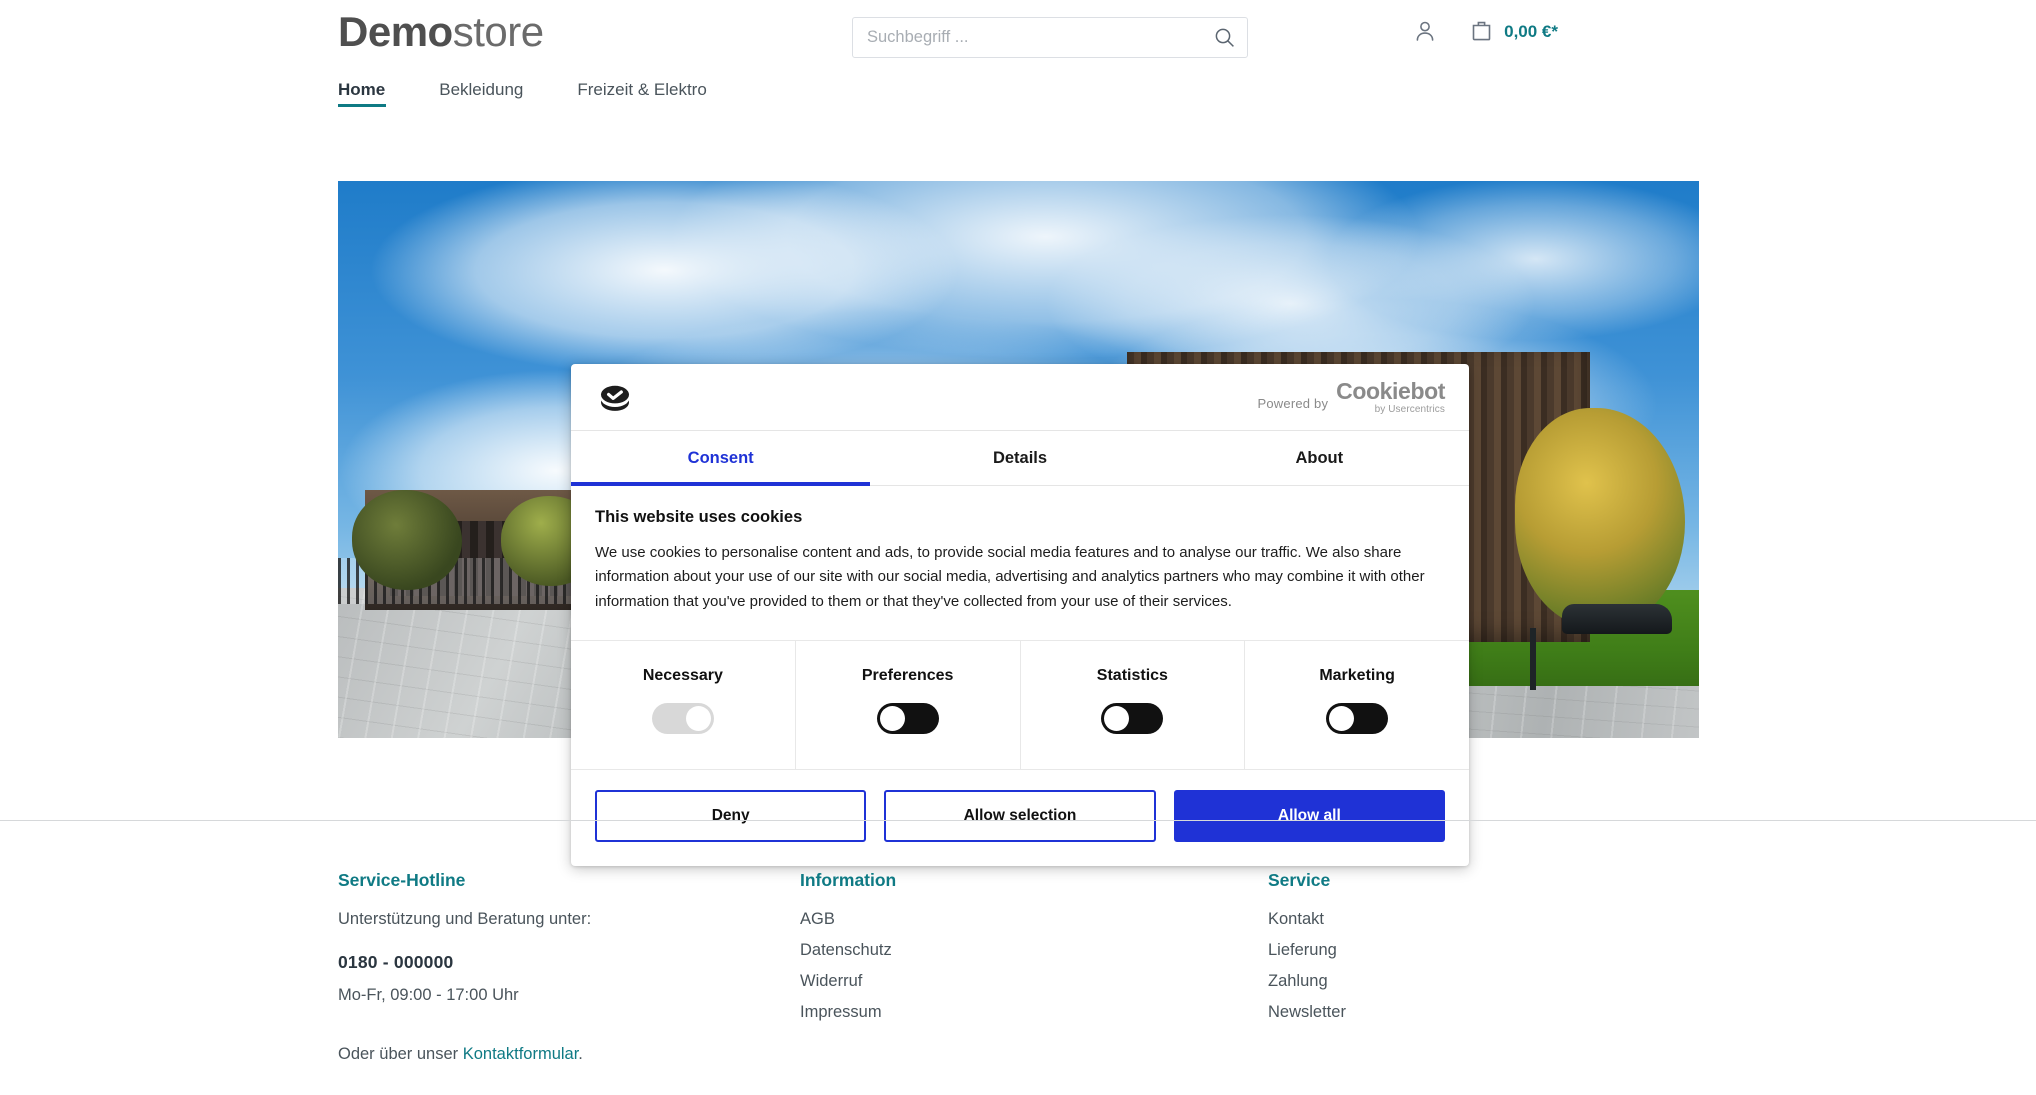 The width and height of the screenshot is (2036, 1095). What do you see at coordinates (1390, 390) in the screenshot?
I see `cookiebot-name: Cookiebot` at bounding box center [1390, 390].